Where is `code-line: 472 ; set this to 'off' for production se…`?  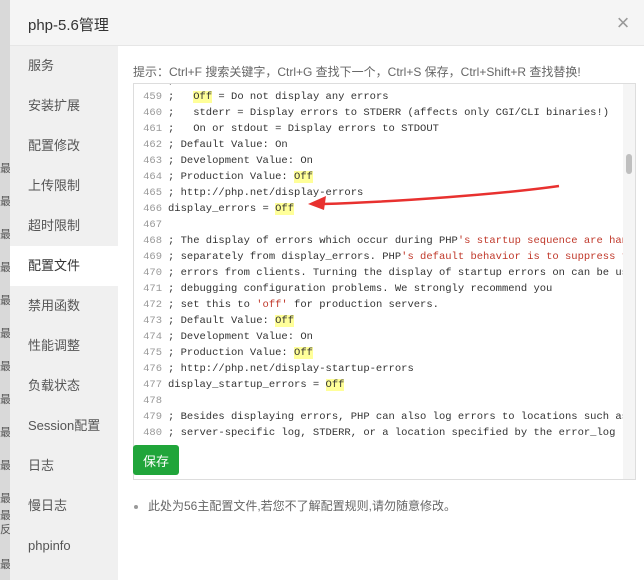
code-line: 472 ; set this to 'off' for production se… is located at coordinates (384, 305).